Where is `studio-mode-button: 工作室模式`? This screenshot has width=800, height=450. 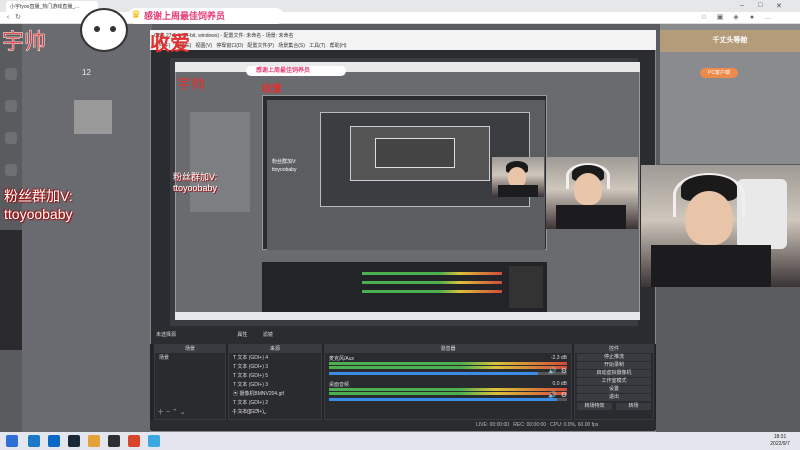 studio-mode-button: 工作室模式 is located at coordinates (614, 381).